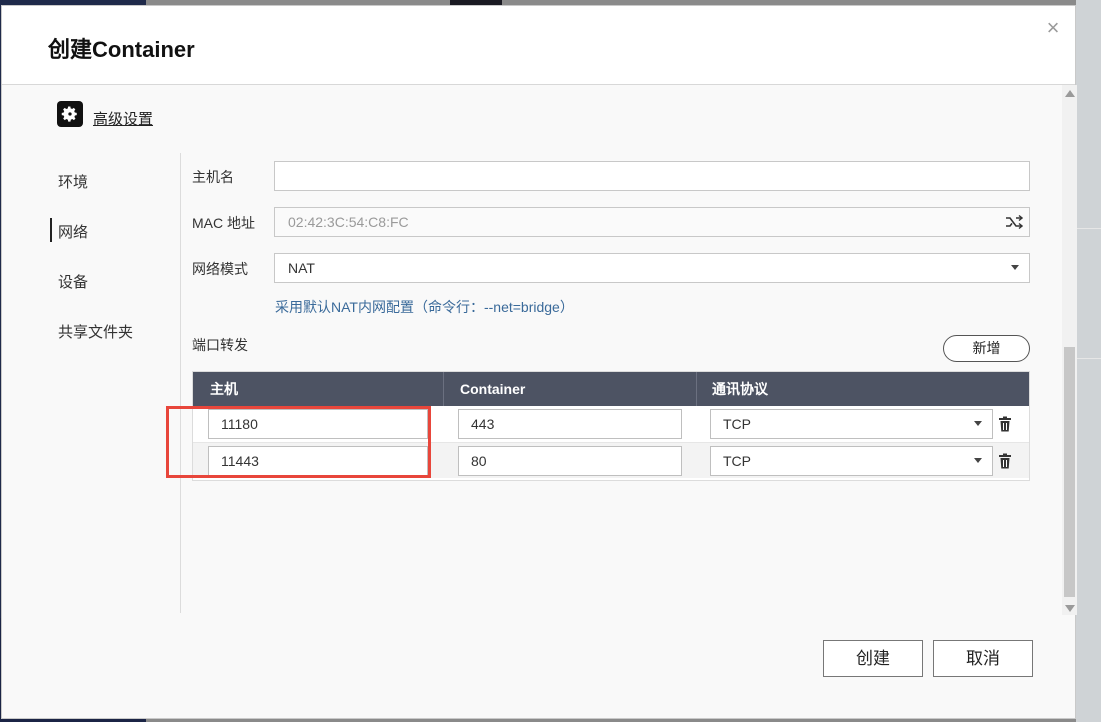 The width and height of the screenshot is (1101, 722). Describe the element at coordinates (652, 222) in the screenshot. I see `mac-address-input: 02:42:3C:54:C8:FC` at that location.